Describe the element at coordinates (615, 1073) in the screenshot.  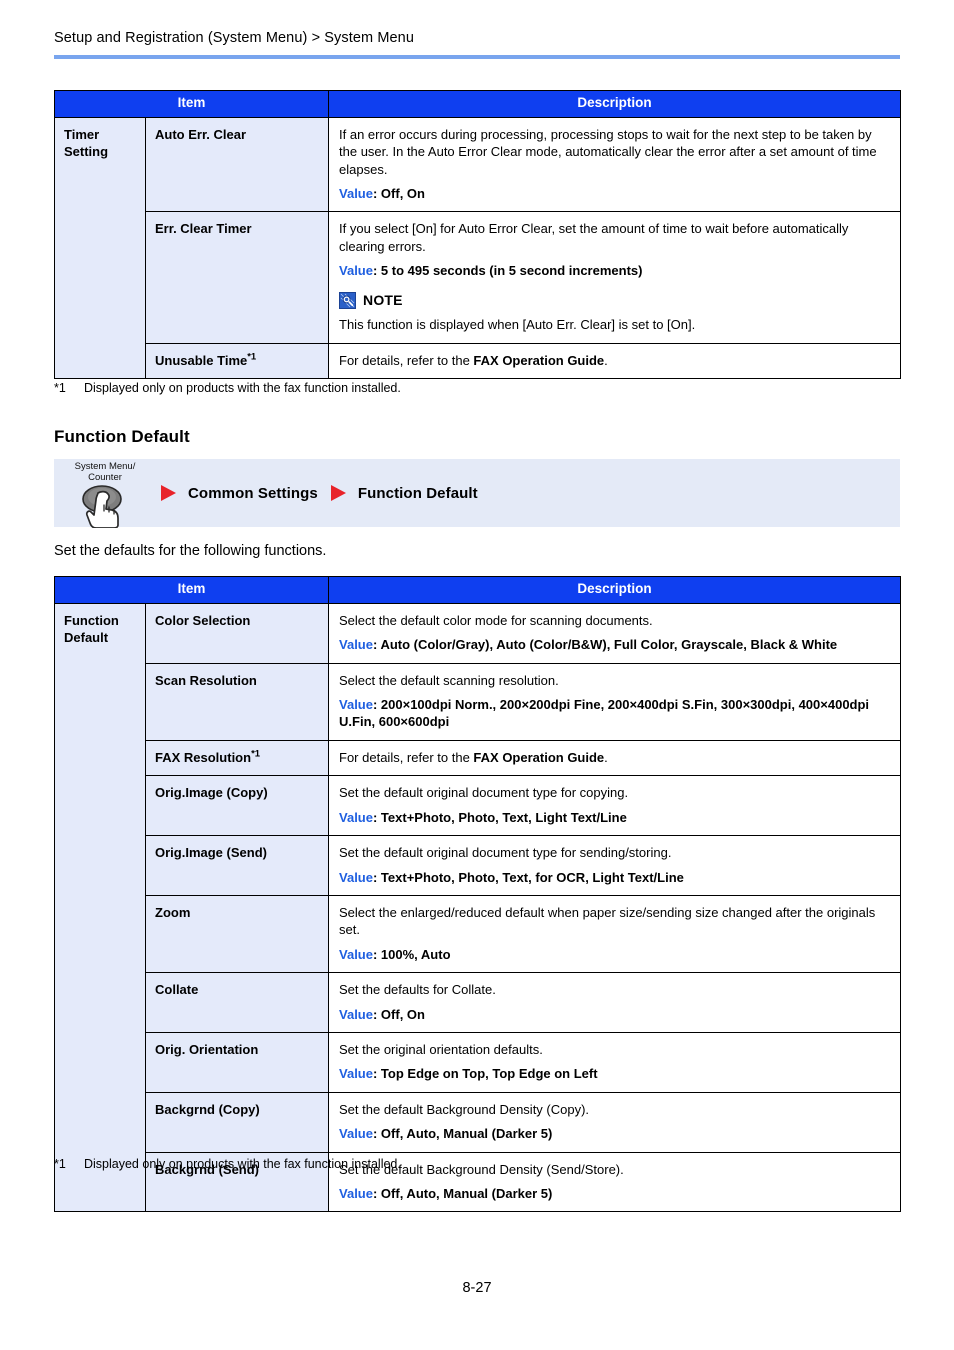
I see `value-line: Value: Top Edge on Top, Top Edge on Left` at that location.